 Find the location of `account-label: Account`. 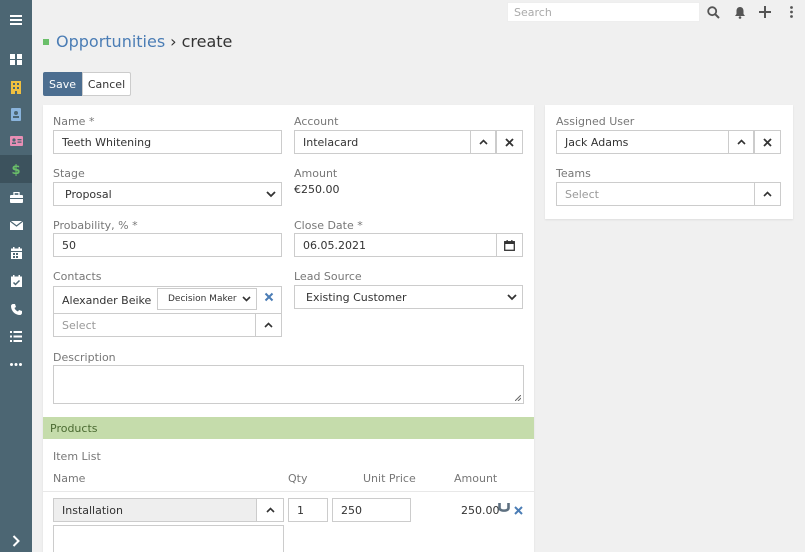

account-label: Account is located at coordinates (316, 121).